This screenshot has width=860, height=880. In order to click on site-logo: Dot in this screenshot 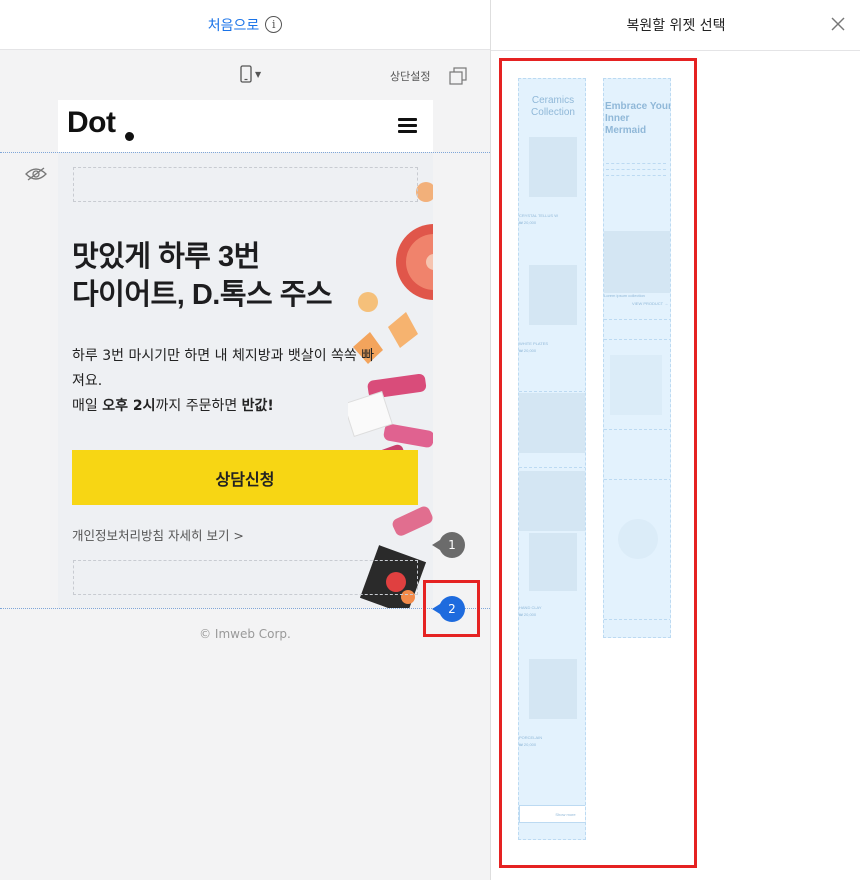, I will do `click(91, 123)`.